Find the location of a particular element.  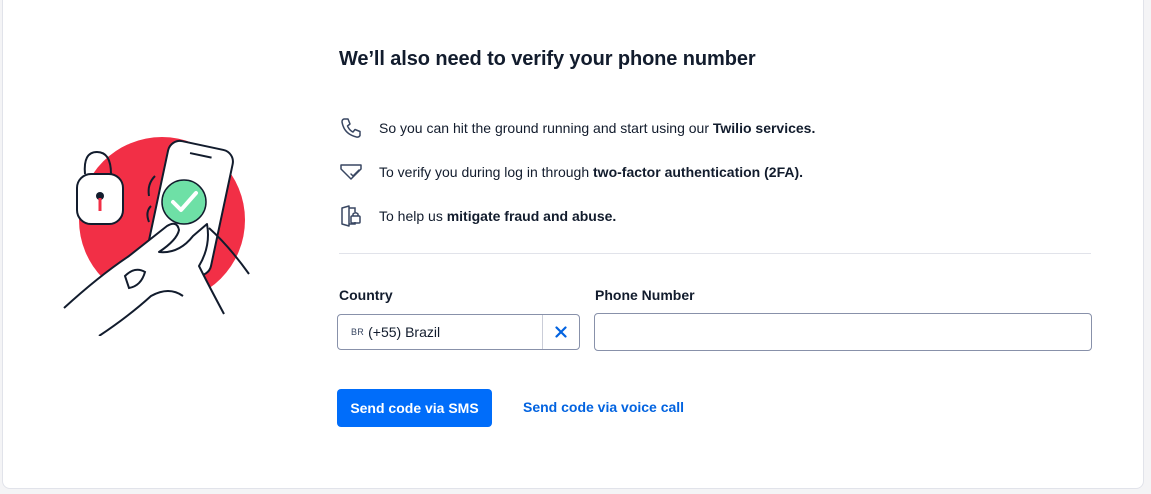

clear-country-button is located at coordinates (560, 332).